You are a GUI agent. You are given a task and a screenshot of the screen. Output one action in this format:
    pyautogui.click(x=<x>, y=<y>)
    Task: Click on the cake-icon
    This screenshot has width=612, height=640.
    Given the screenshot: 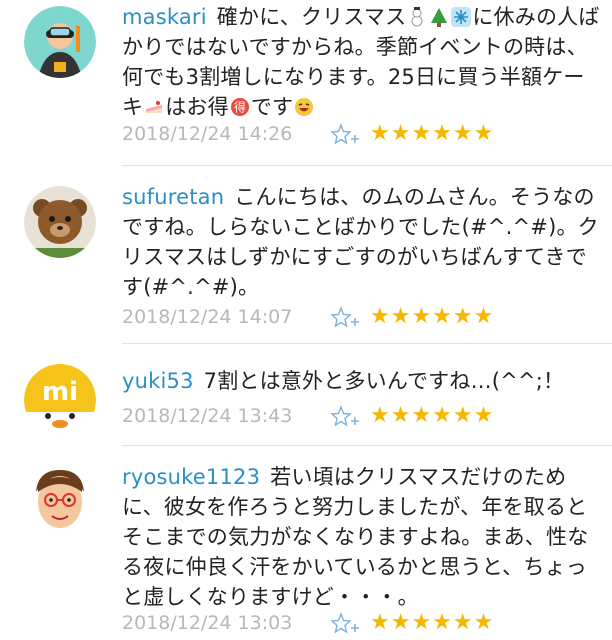 What is the action you would take?
    pyautogui.click(x=154, y=105)
    